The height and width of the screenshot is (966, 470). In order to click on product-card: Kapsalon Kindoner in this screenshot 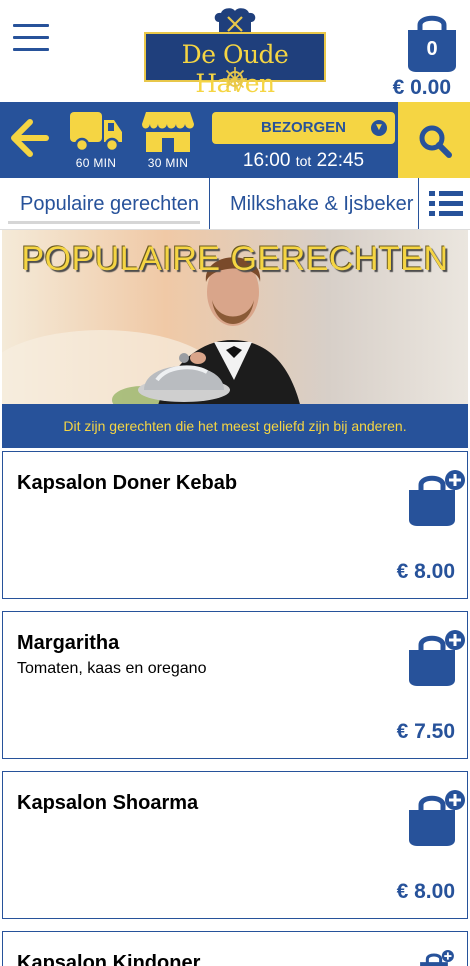, I will do `click(235, 948)`.